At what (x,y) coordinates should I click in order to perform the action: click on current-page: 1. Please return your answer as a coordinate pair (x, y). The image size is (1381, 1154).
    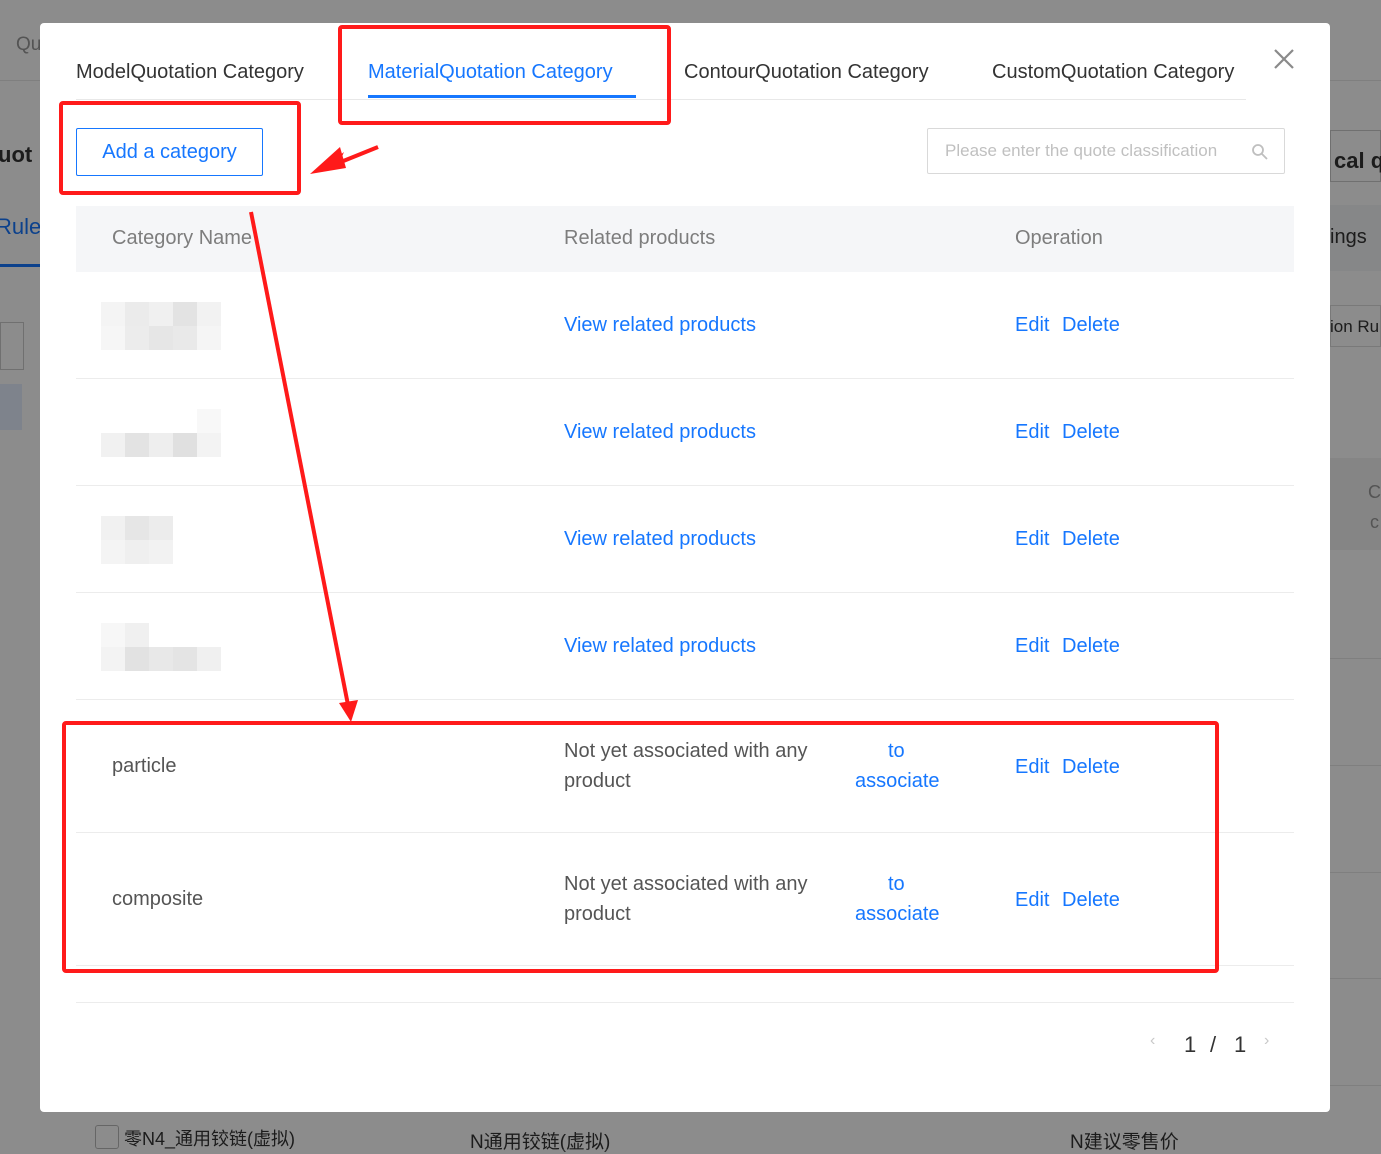
    Looking at the image, I should click on (1190, 1044).